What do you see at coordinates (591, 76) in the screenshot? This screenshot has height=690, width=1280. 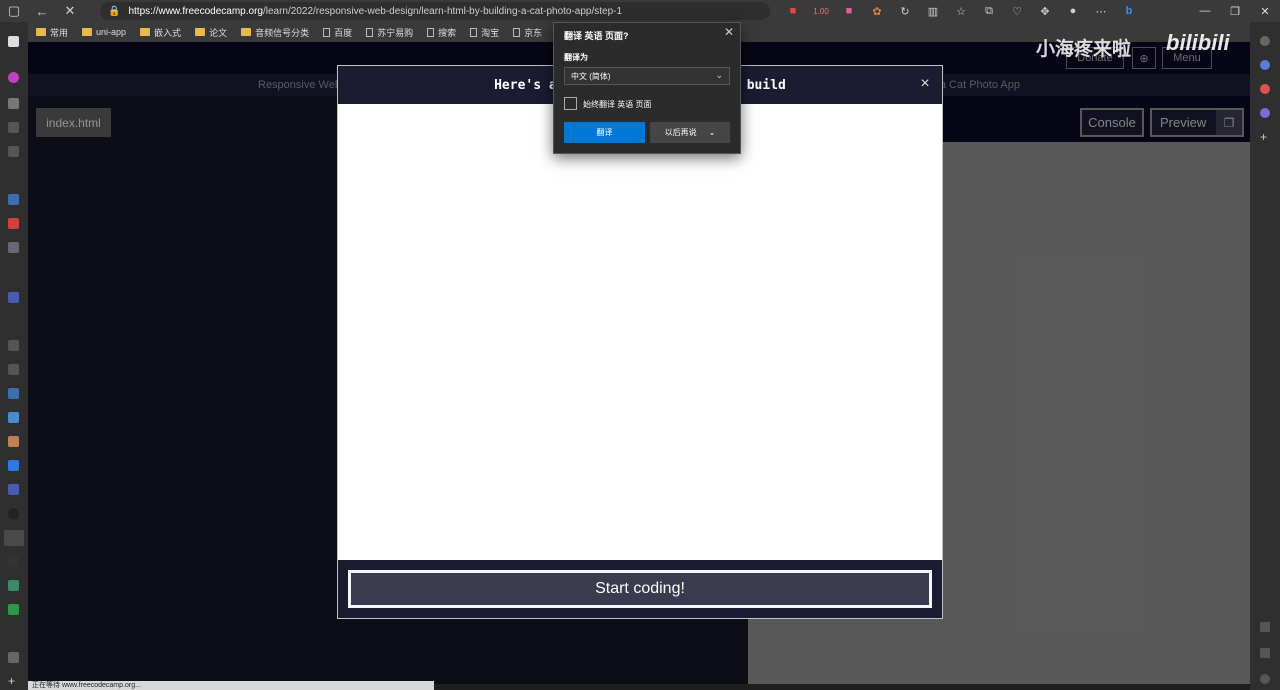 I see `selected-language: 中文 (简体)` at bounding box center [591, 76].